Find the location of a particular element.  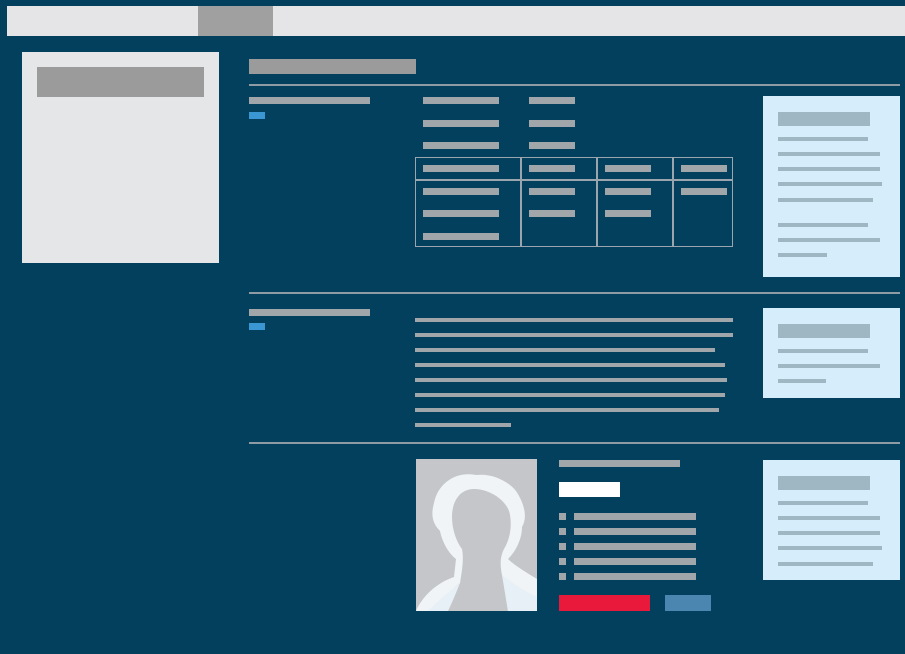

secondary-button is located at coordinates (688, 603).